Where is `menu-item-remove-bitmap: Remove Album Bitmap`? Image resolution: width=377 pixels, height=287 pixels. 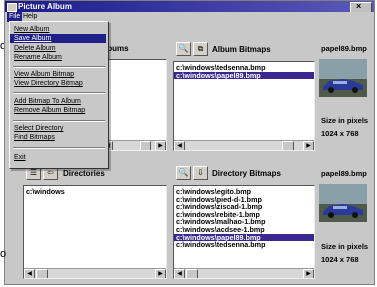 menu-item-remove-bitmap: Remove Album Bitmap is located at coordinates (58, 110).